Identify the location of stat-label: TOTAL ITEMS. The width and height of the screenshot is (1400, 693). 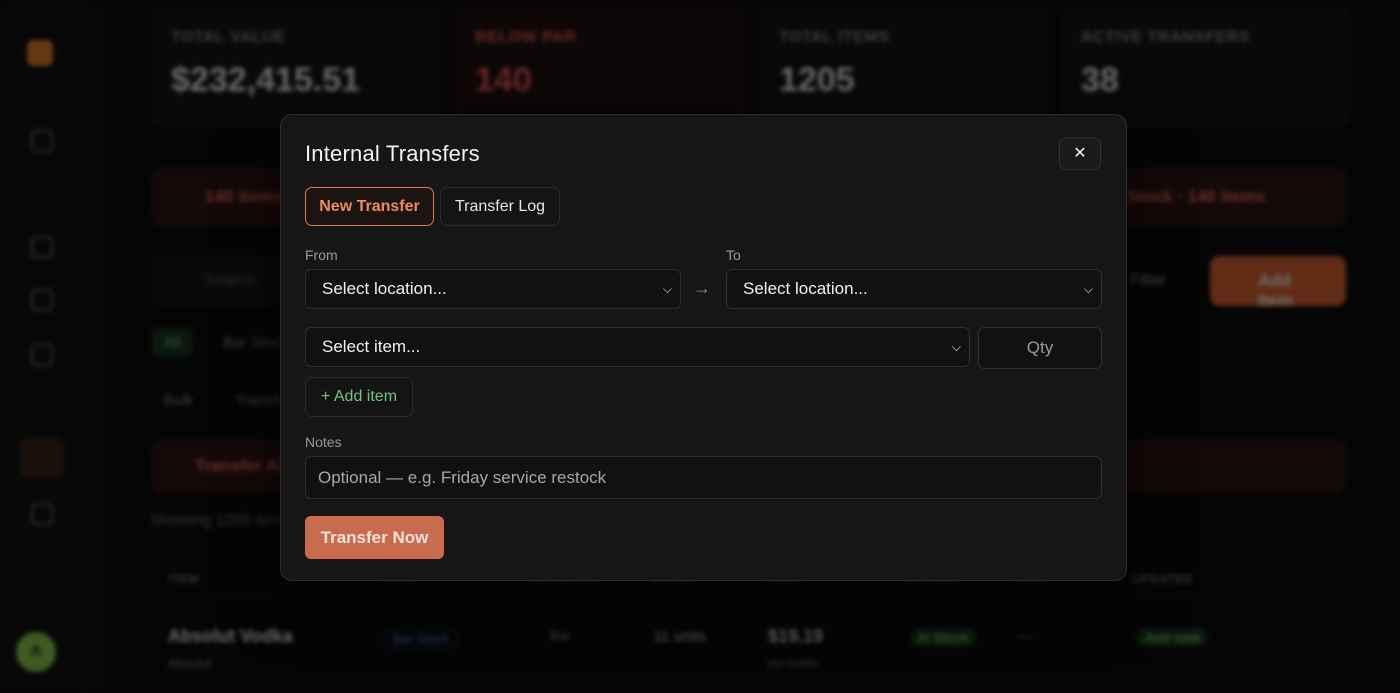
(834, 37).